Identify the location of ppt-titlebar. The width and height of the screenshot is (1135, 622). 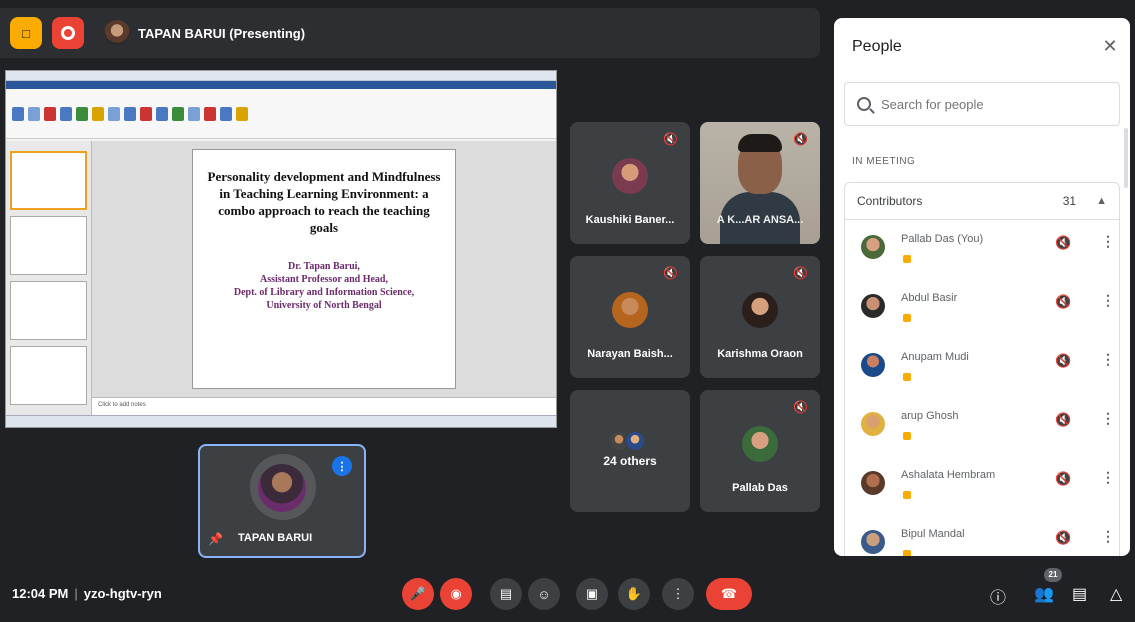
(281, 76).